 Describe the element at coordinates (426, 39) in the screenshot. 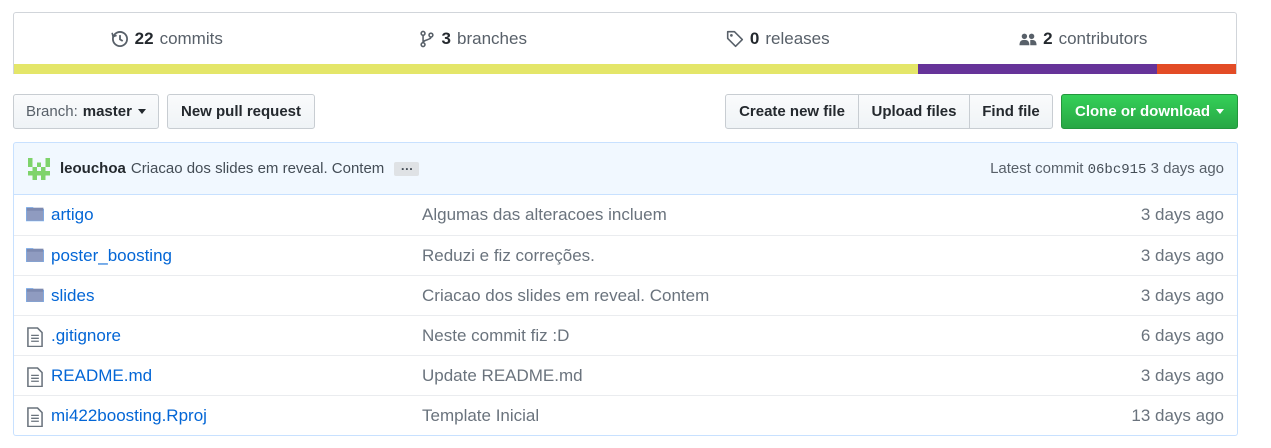

I see `git-branch-icon` at that location.